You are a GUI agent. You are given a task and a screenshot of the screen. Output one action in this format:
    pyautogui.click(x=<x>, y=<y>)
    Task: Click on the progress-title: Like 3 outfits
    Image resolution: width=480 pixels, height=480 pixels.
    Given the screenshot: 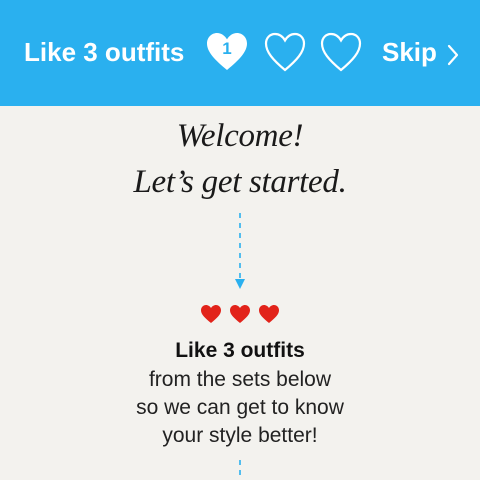 What is the action you would take?
    pyautogui.click(x=104, y=52)
    